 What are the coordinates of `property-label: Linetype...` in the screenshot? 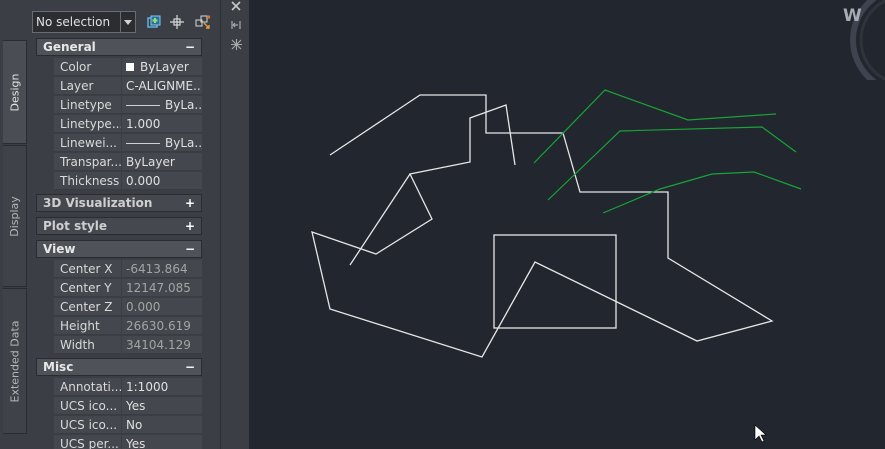 It's located at (87, 124).